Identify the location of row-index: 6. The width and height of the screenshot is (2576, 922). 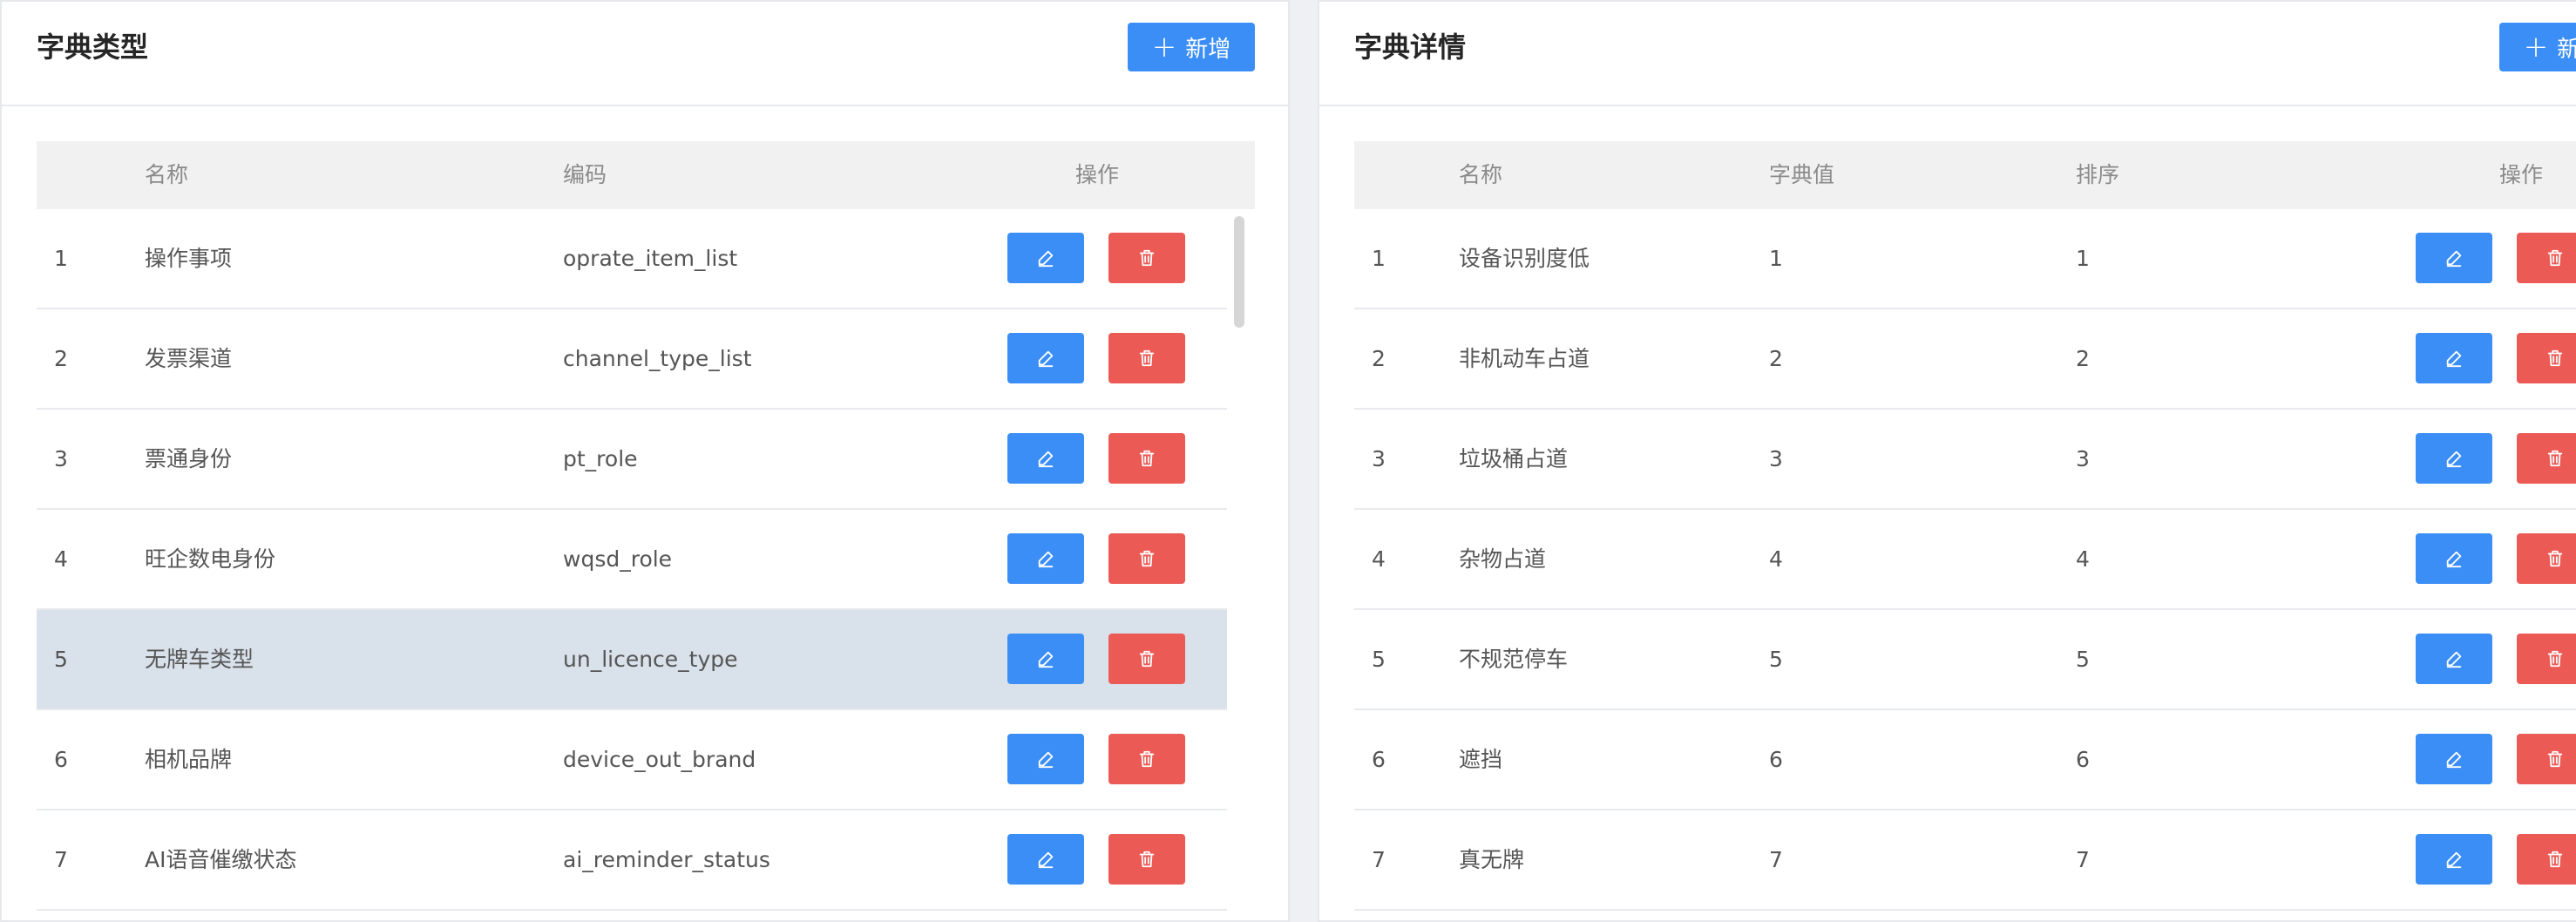
(61, 759).